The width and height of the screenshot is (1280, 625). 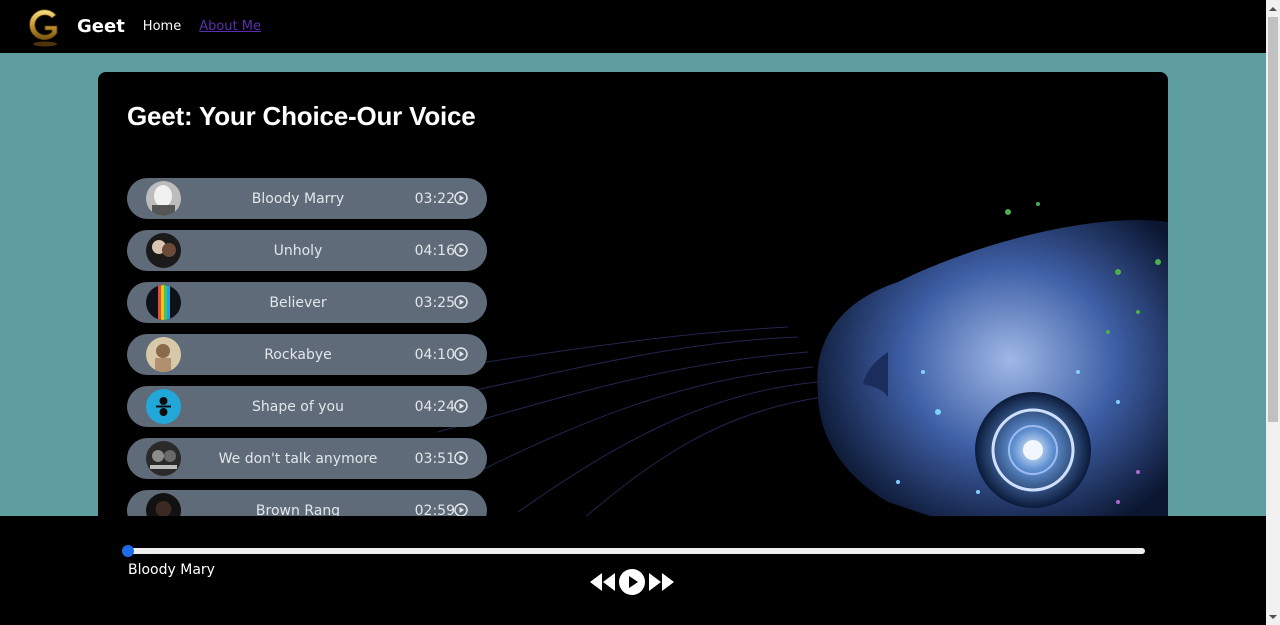 I want to click on song-item: Rockabye 04:10, so click(x=307, y=354).